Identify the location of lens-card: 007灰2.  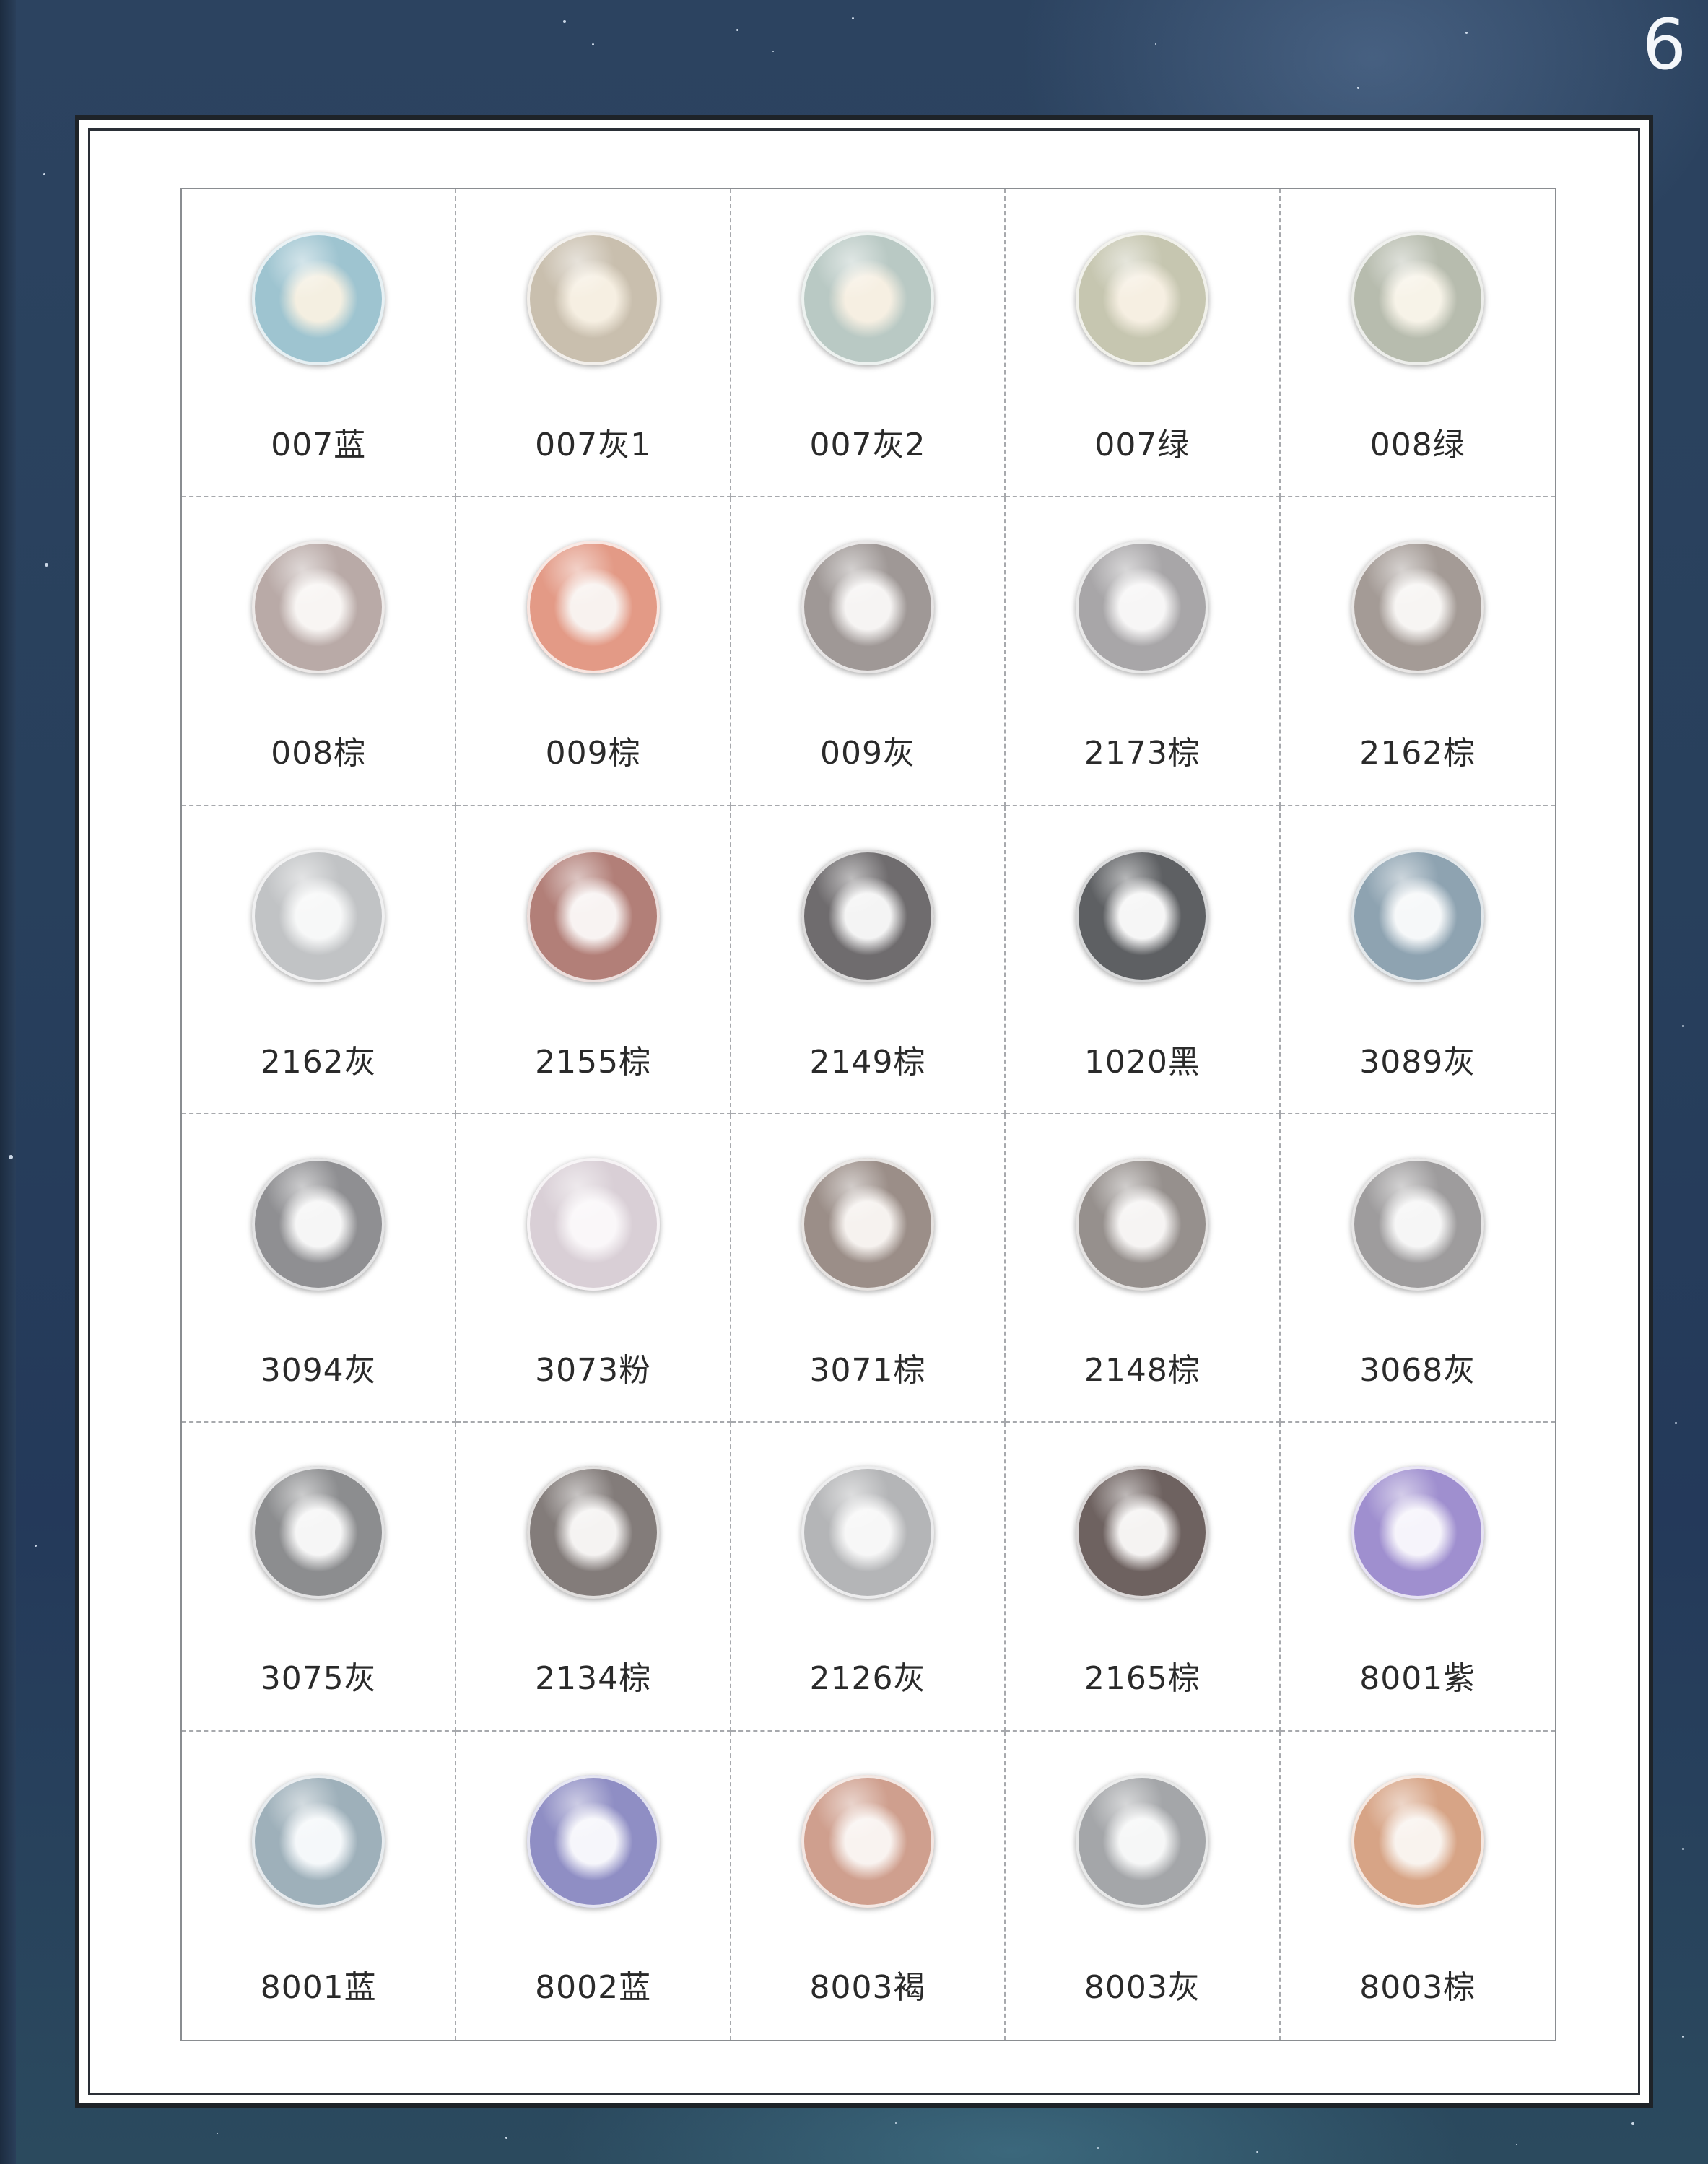
(869, 343).